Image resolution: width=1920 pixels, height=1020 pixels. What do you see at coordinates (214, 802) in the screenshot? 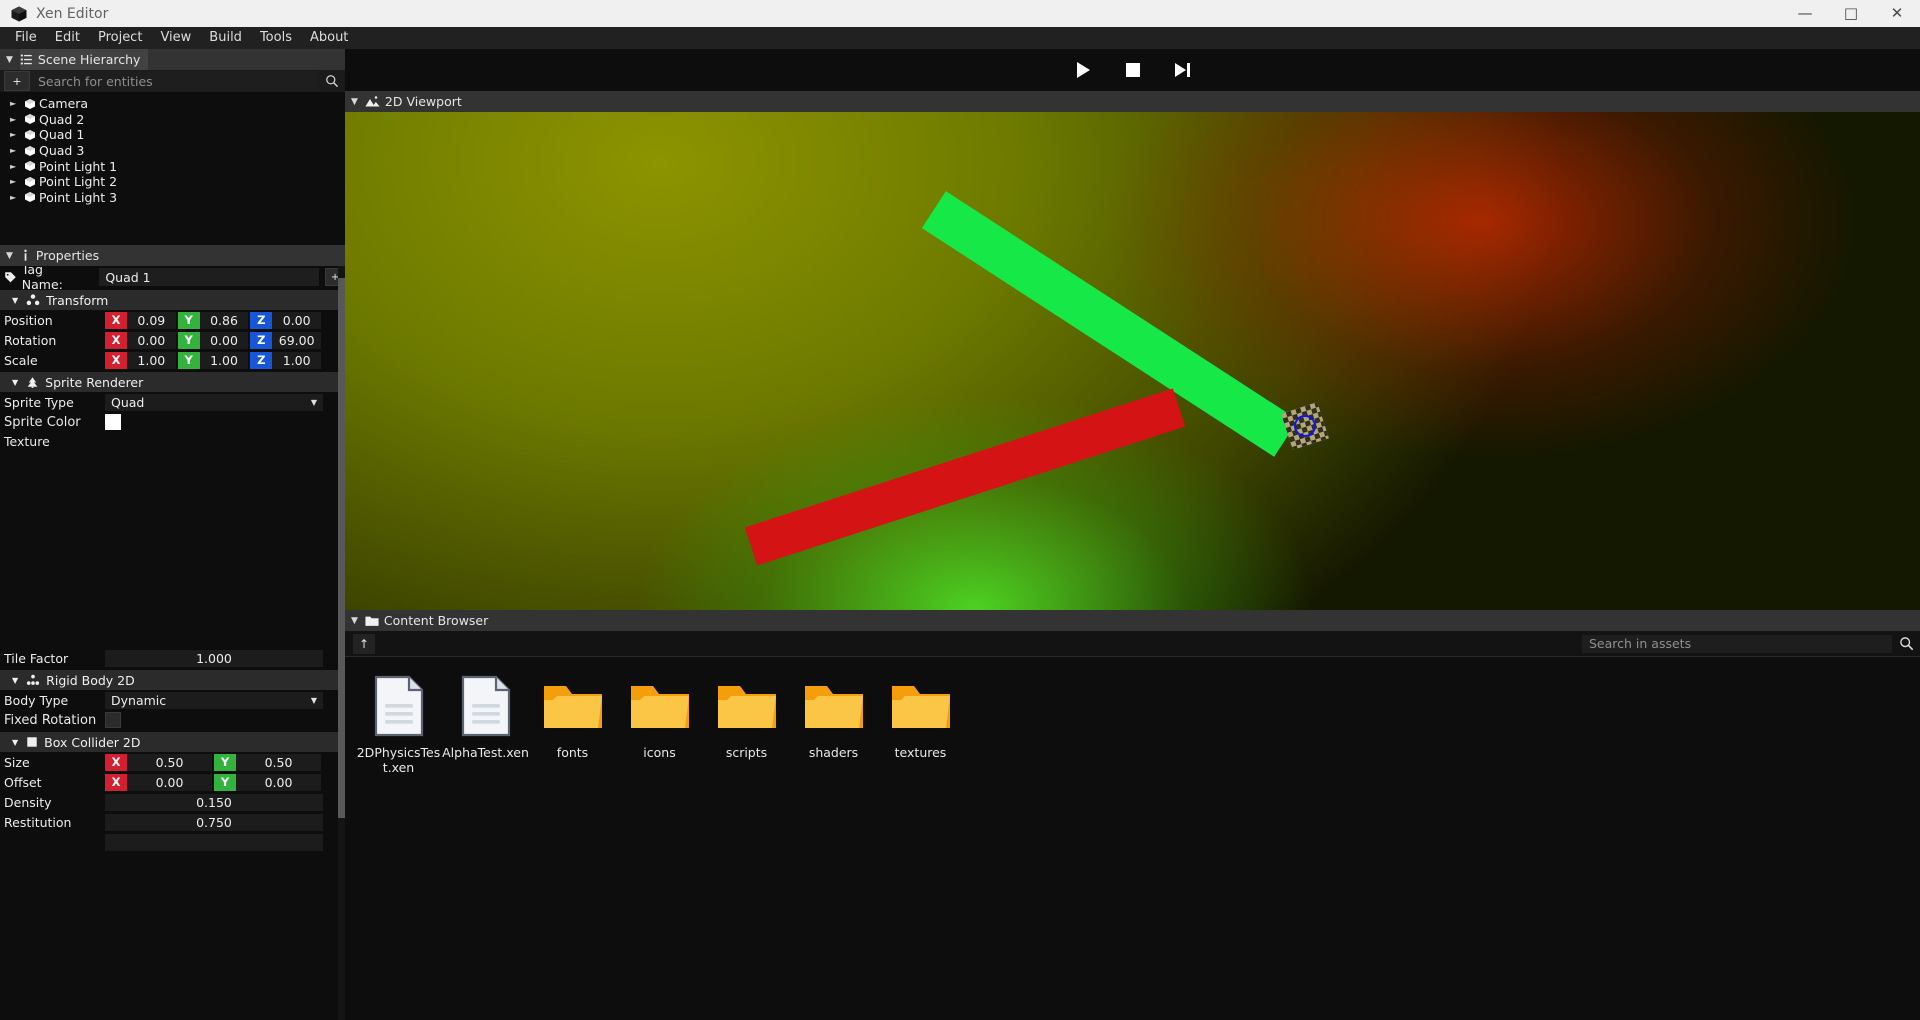
I see `density-input: 0.150` at bounding box center [214, 802].